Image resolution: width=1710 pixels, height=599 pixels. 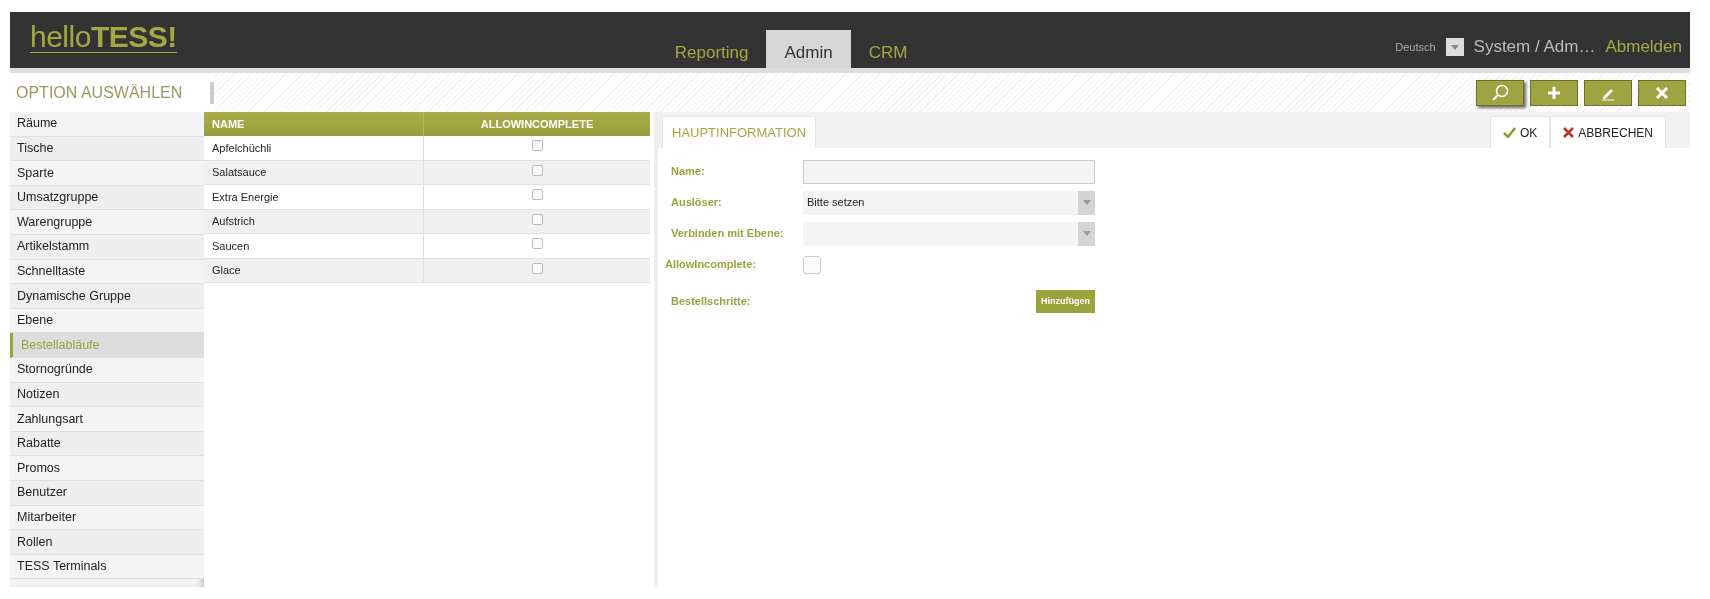 I want to click on sidebar-item: Dynamische Gruppe, so click(x=107, y=296).